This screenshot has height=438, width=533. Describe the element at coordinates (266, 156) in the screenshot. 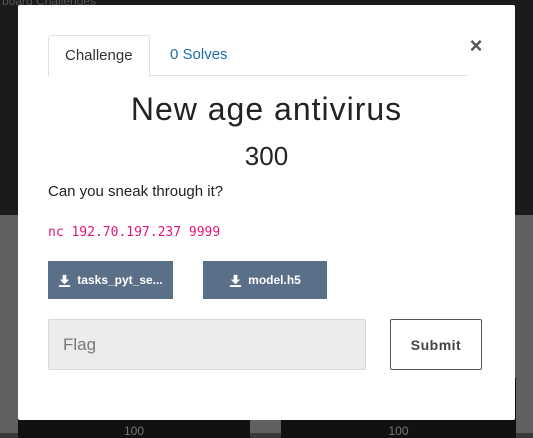

I see `challenge-points: 300` at that location.